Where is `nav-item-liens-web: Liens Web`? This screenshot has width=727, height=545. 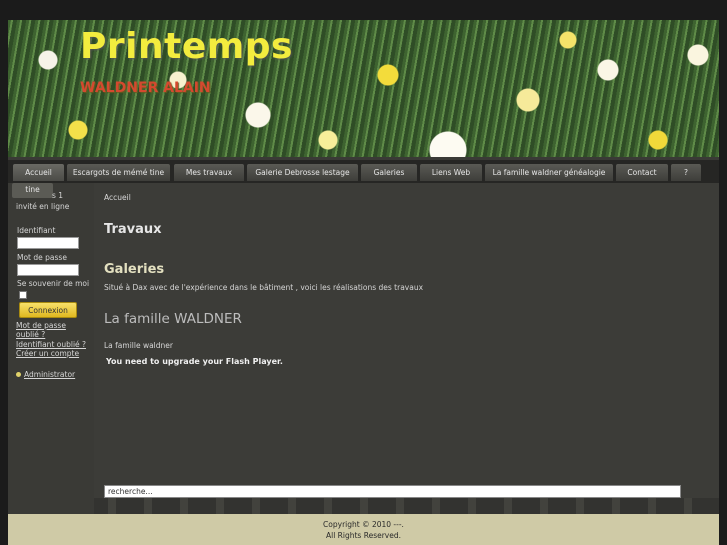 nav-item-liens-web: Liens Web is located at coordinates (451, 172).